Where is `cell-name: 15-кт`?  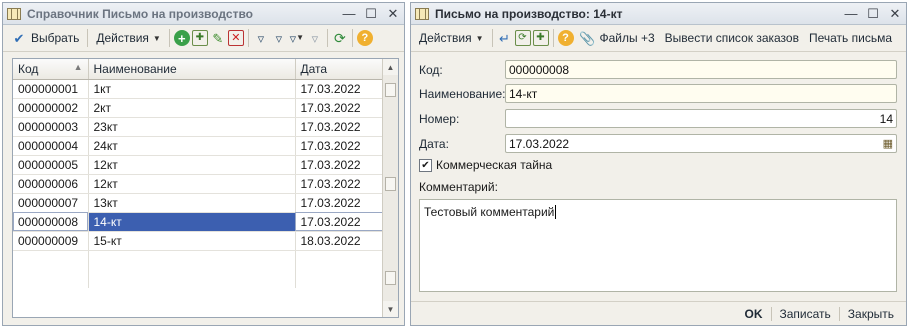
cell-name: 15-кт is located at coordinates (192, 241).